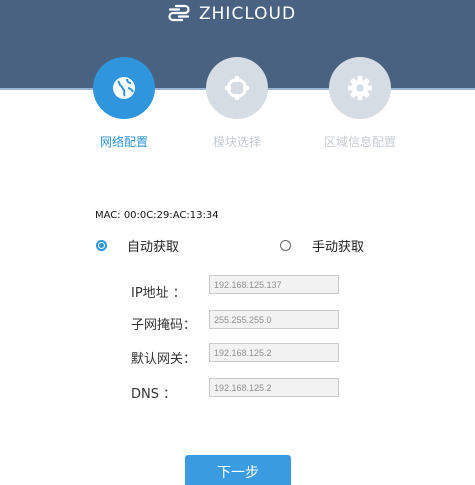  What do you see at coordinates (238, 470) in the screenshot?
I see `next-step-button: 下一步` at bounding box center [238, 470].